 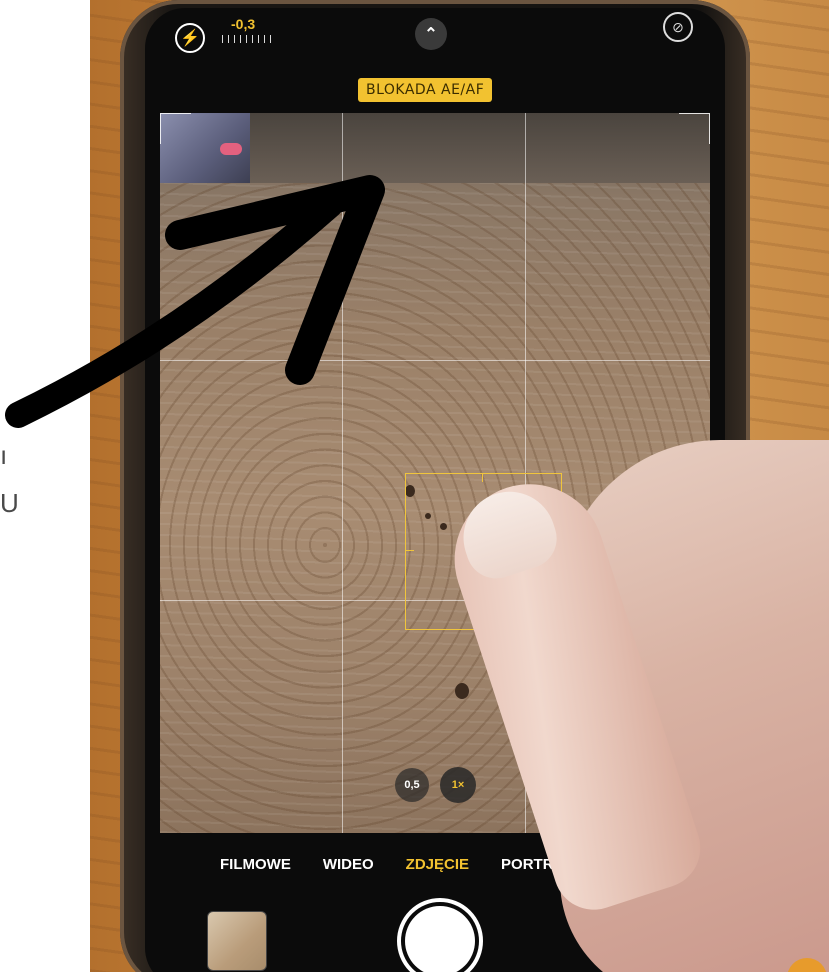 What do you see at coordinates (694, 128) in the screenshot?
I see `frame-corner-top-right` at bounding box center [694, 128].